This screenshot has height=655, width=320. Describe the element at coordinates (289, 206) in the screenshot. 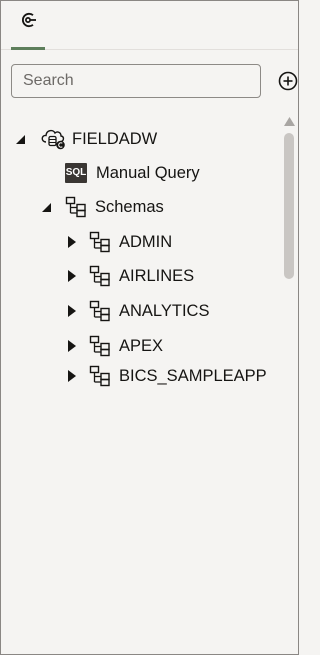

I see `scrollbar-thumb` at that location.